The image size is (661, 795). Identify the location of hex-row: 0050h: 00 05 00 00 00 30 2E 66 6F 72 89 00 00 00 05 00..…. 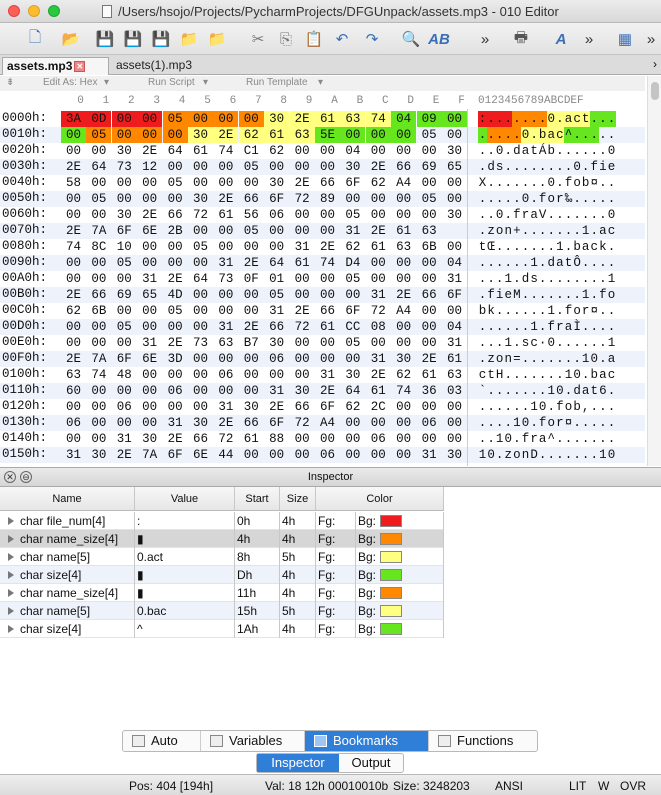
(322, 199).